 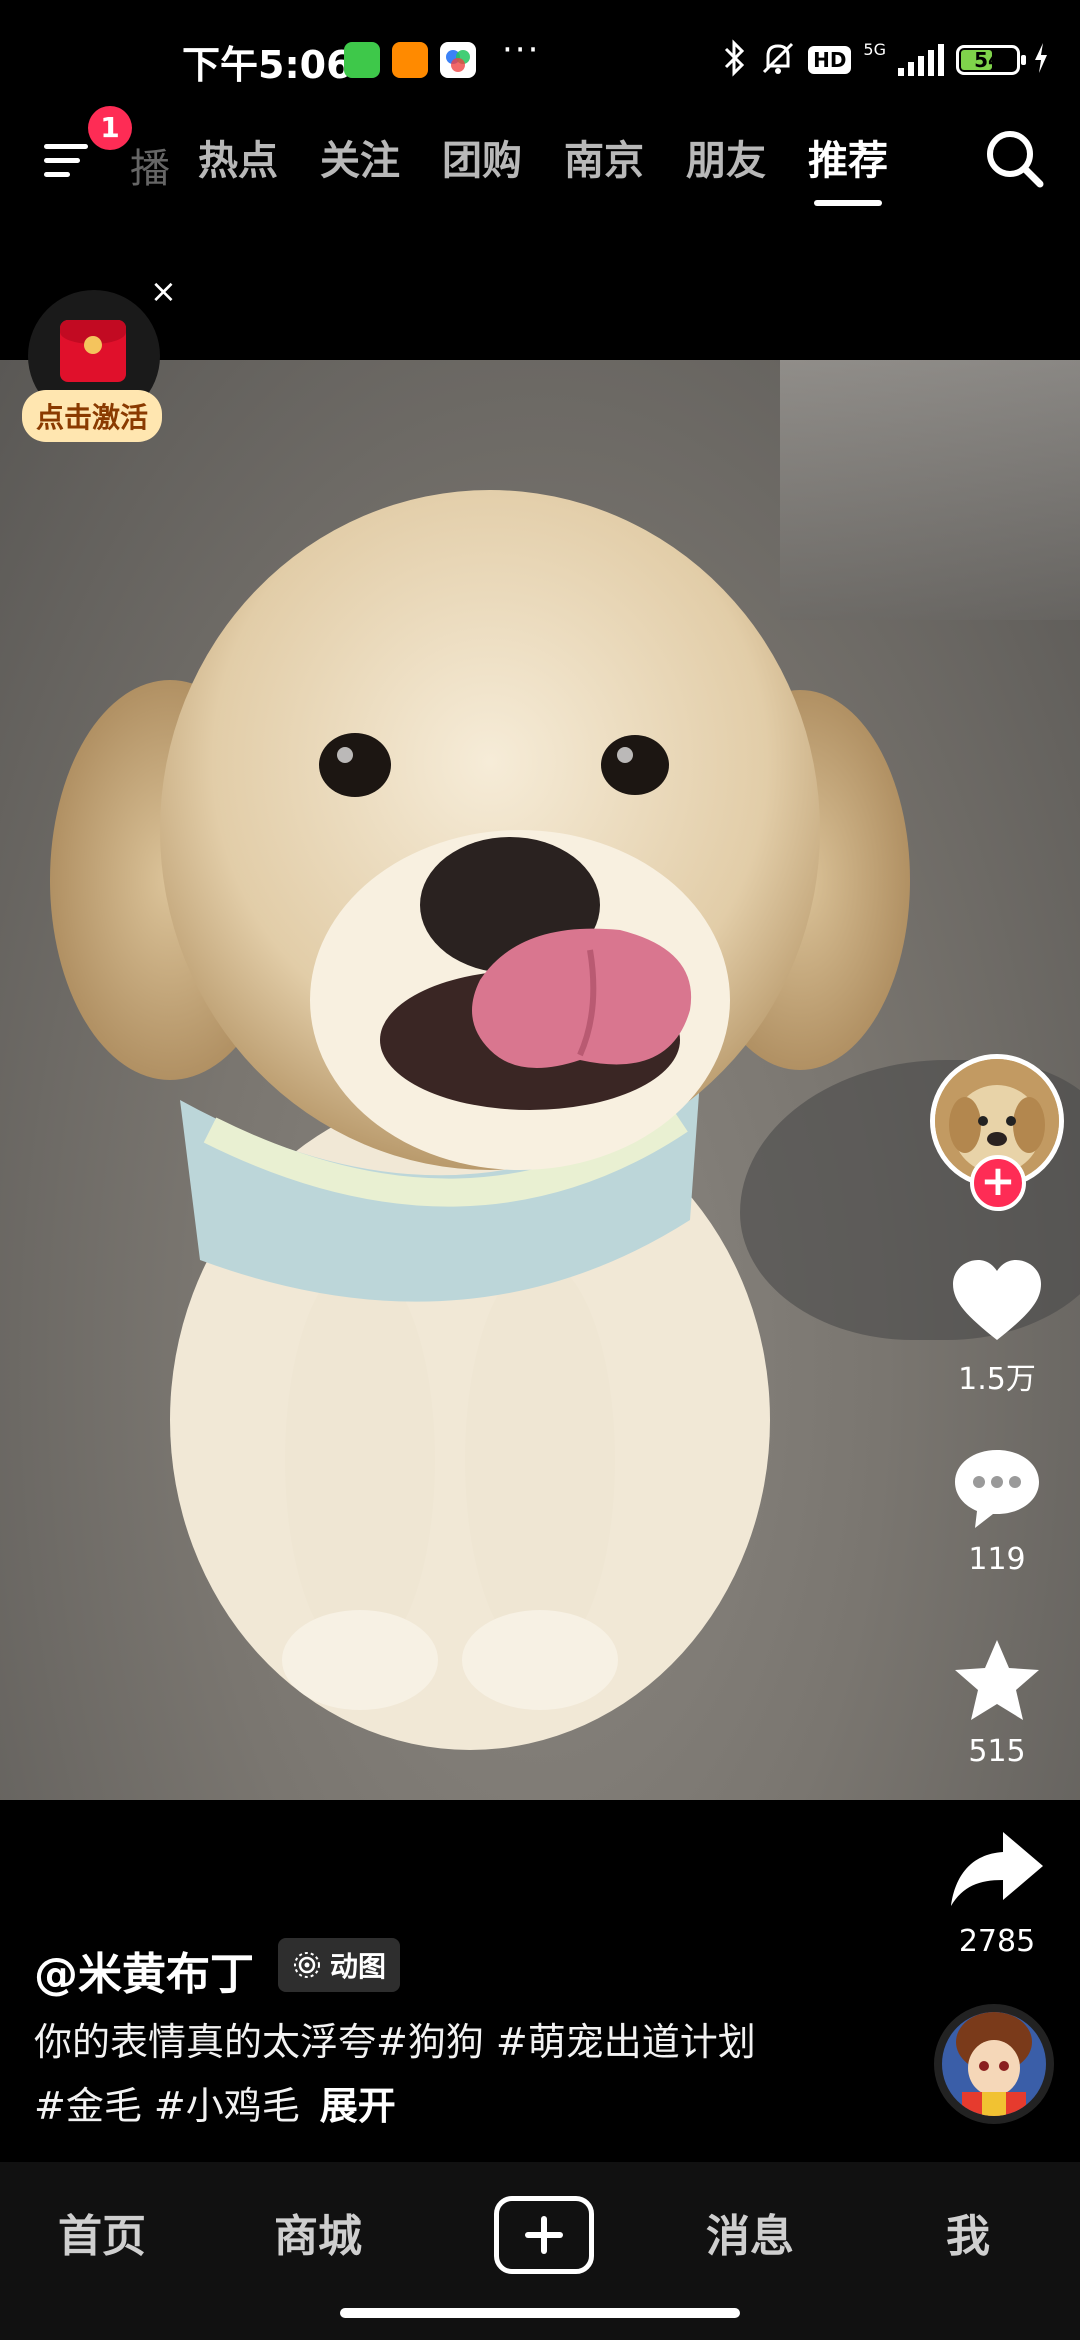 What do you see at coordinates (150, 165) in the screenshot?
I see `tab-partial: 播` at bounding box center [150, 165].